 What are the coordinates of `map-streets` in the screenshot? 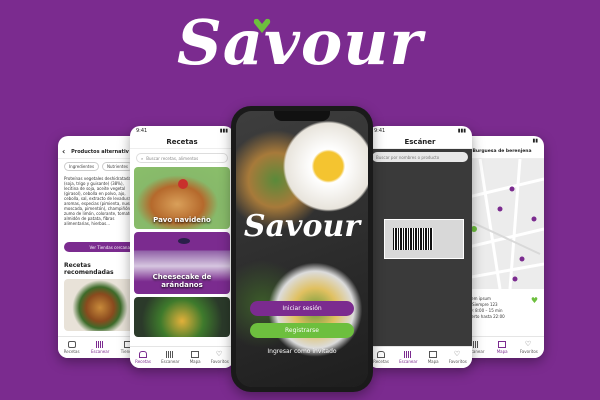 It's located at (502, 224).